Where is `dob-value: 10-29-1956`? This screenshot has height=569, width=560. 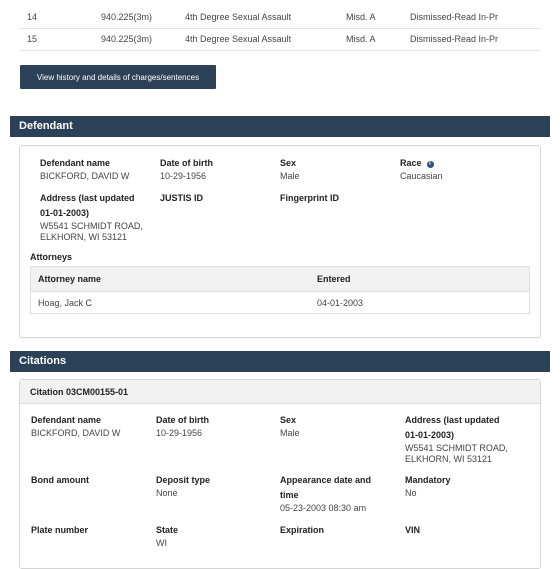 dob-value: 10-29-1956 is located at coordinates (183, 176).